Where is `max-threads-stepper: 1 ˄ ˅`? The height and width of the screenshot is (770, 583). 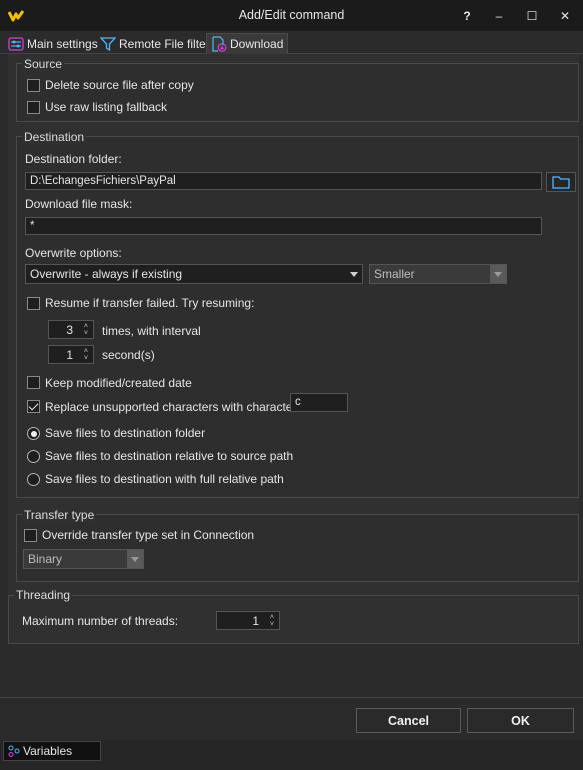 max-threads-stepper: 1 ˄ ˅ is located at coordinates (248, 620).